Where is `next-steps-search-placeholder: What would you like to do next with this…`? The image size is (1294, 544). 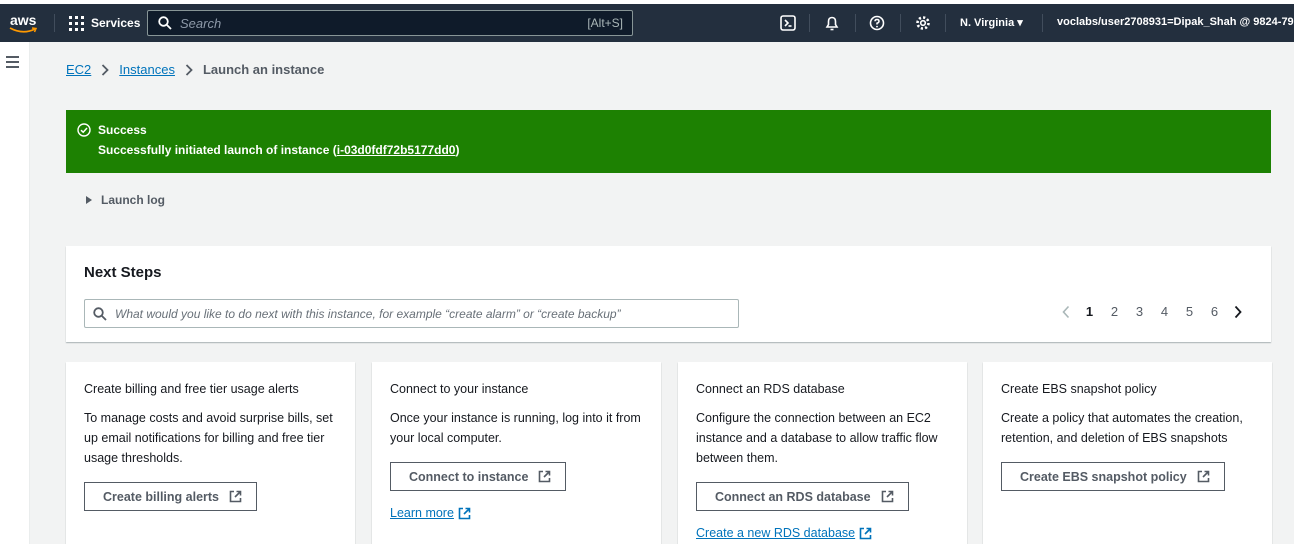 next-steps-search-placeholder: What would you like to do next with this… is located at coordinates (368, 313).